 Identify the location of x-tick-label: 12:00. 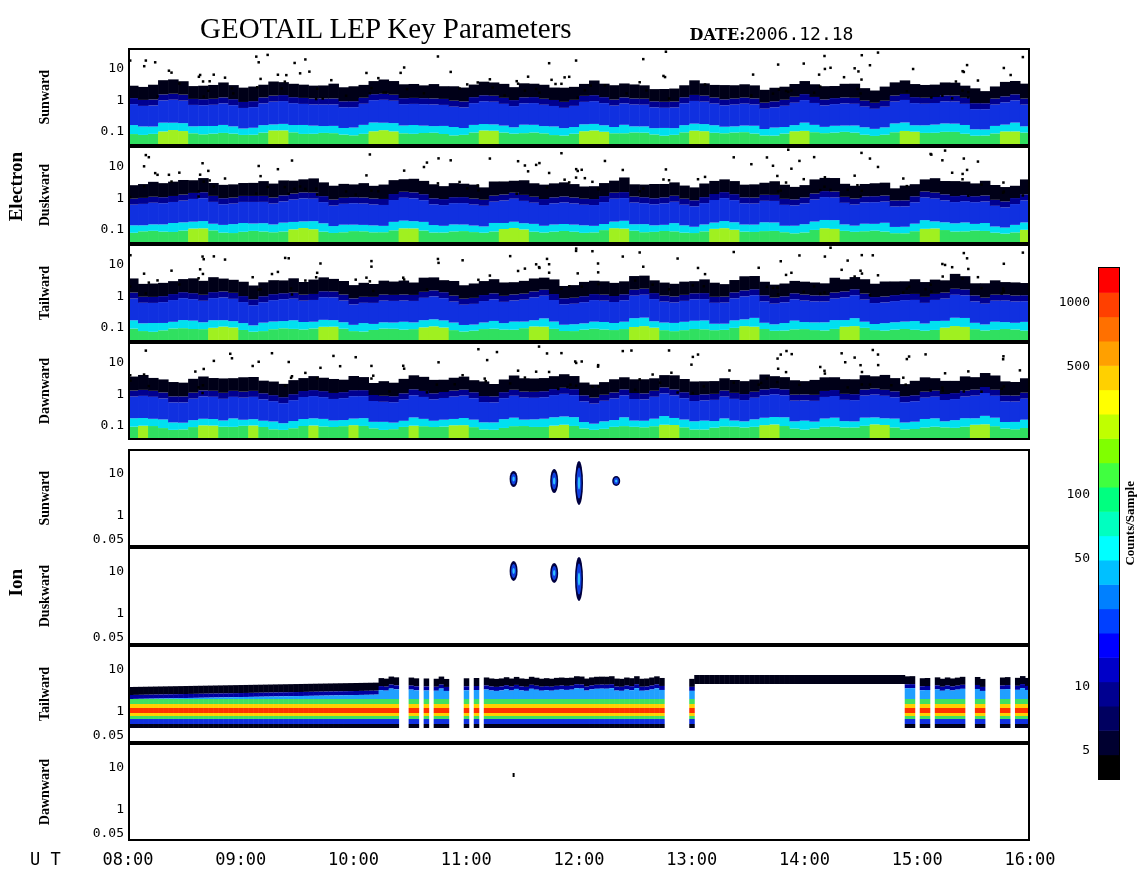
(579, 859).